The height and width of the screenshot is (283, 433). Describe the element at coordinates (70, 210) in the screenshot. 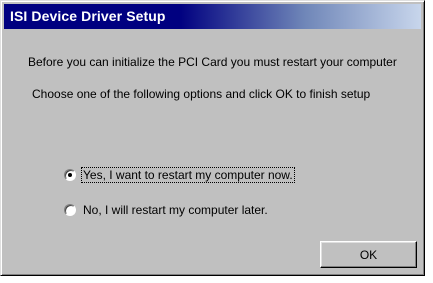

I see `restart-later-radio` at that location.